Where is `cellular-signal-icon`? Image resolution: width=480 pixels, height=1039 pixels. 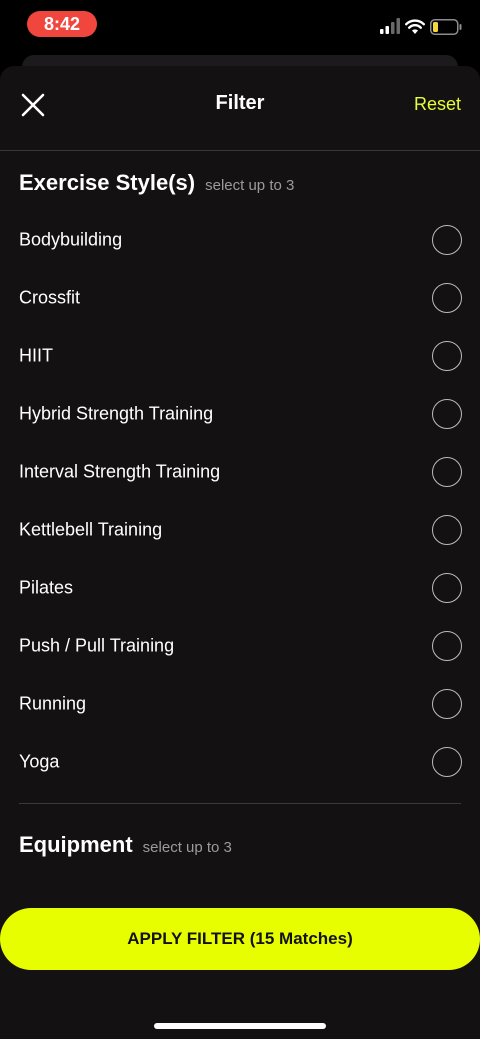
cellular-signal-icon is located at coordinates (390, 26).